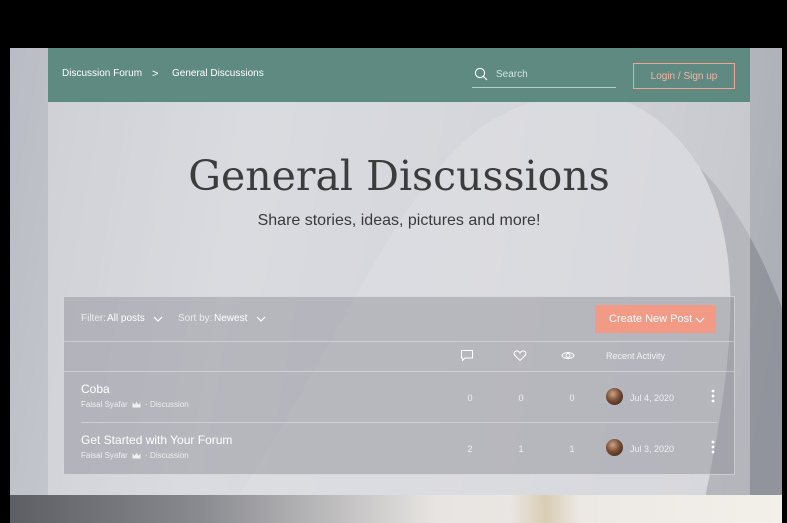  I want to click on create-new-post-button: Create New Post, so click(655, 319).